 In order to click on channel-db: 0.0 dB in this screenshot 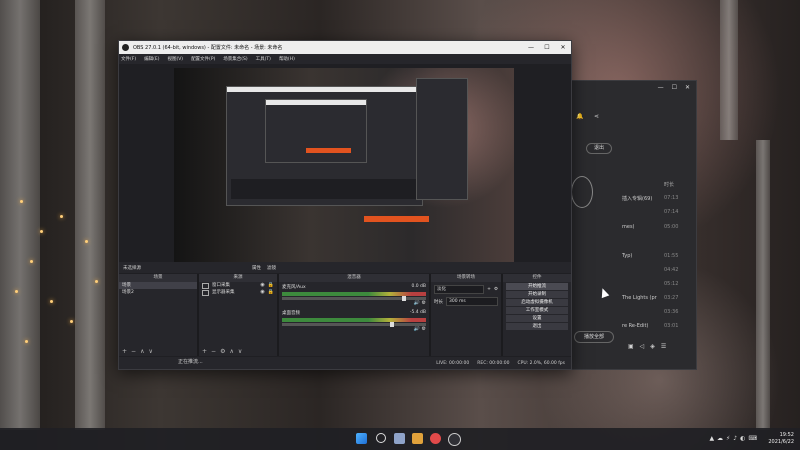, I will do `click(418, 286)`.